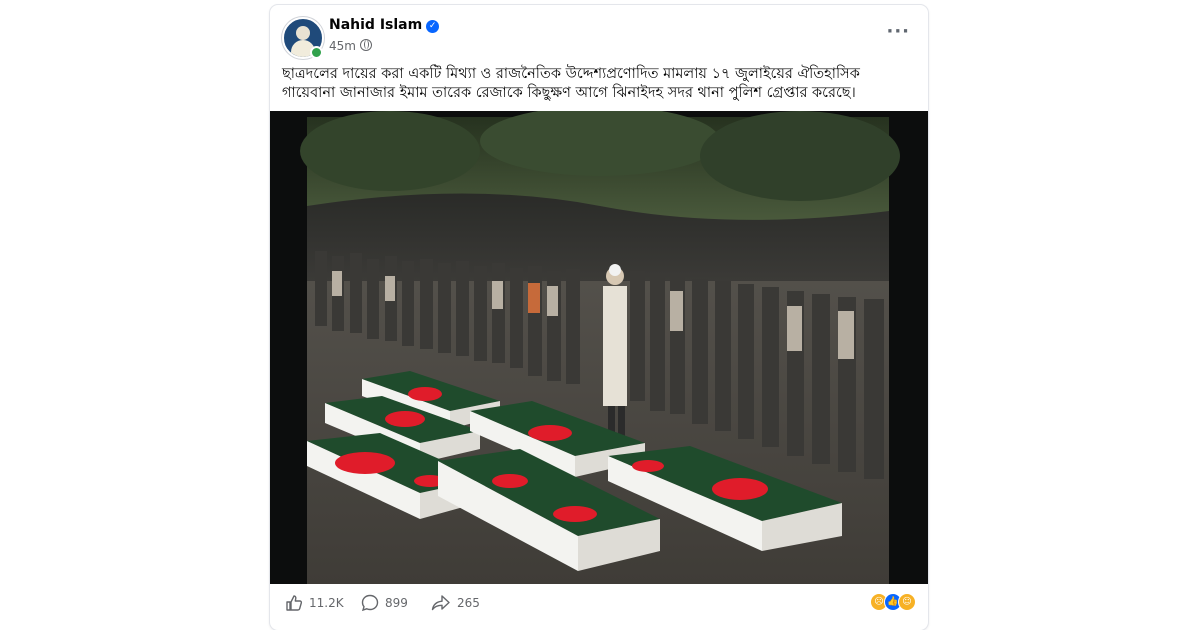 The image size is (1200, 630). What do you see at coordinates (384, 603) in the screenshot?
I see `comment-action: 899` at bounding box center [384, 603].